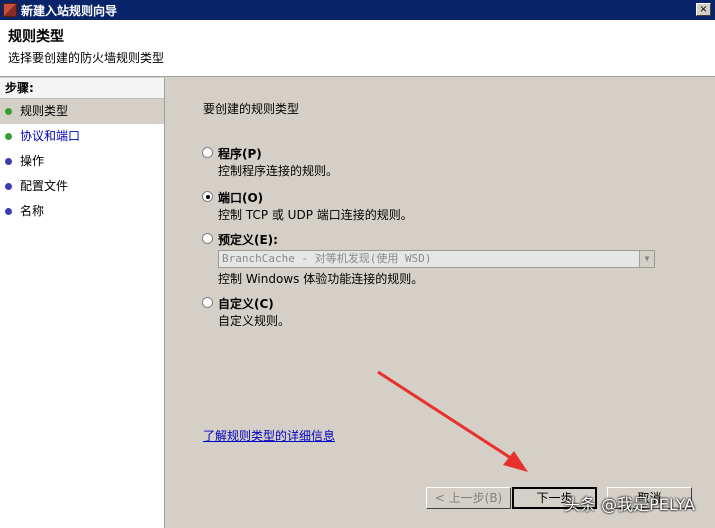 The height and width of the screenshot is (528, 715). What do you see at coordinates (278, 171) in the screenshot?
I see `option-program-desc: 控制程序连接的规则。` at bounding box center [278, 171].